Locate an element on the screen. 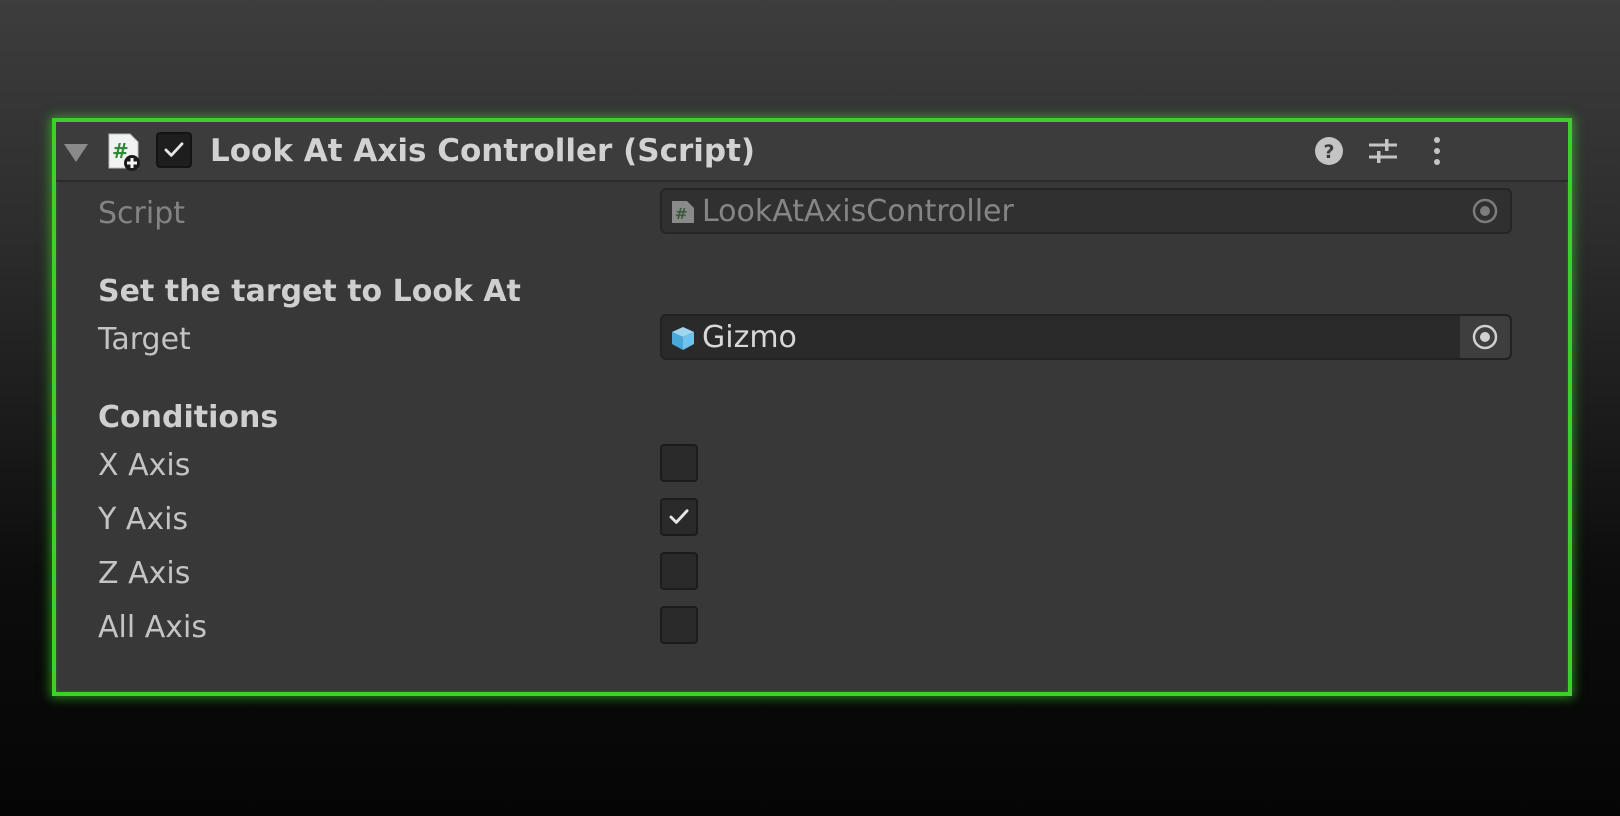 Image resolution: width=1620 pixels, height=816 pixels. target-label: Target is located at coordinates (144, 339).